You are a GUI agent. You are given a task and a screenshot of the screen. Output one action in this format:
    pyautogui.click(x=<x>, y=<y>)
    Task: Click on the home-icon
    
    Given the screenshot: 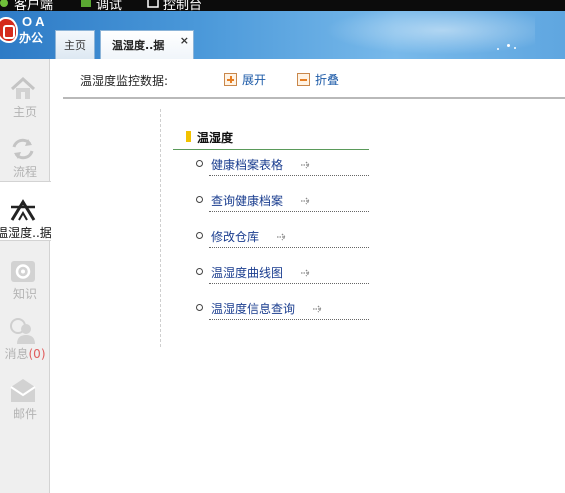 What is the action you would take?
    pyautogui.click(x=23, y=87)
    